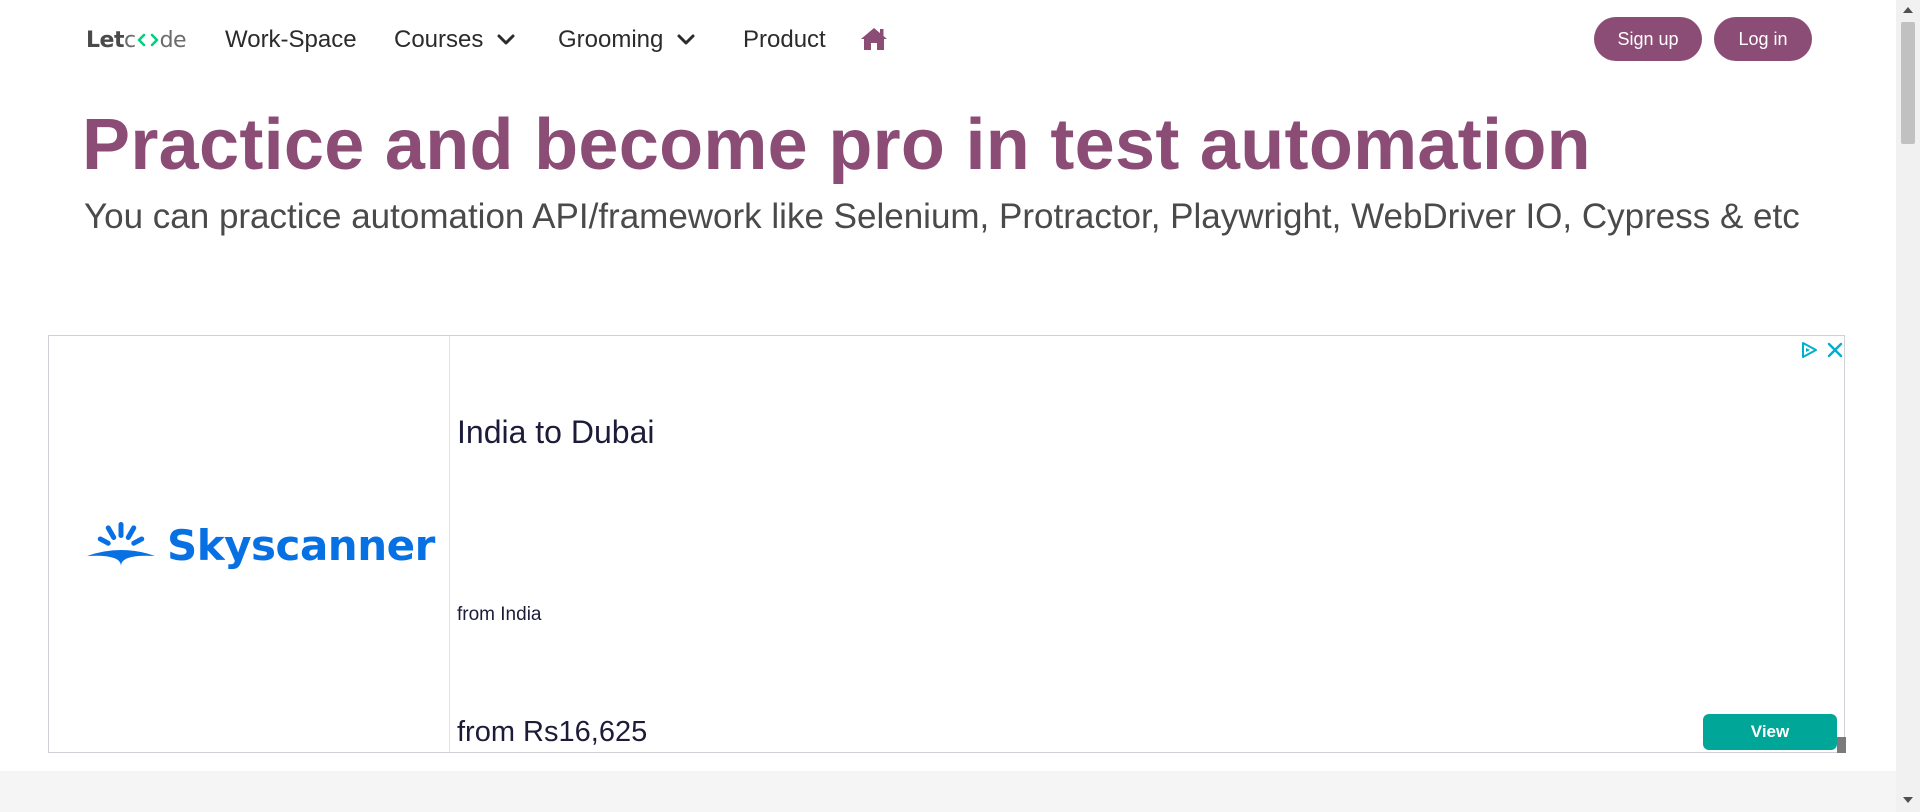 The image size is (1920, 812). Describe the element at coordinates (148, 40) in the screenshot. I see `brand-code-icon` at that location.